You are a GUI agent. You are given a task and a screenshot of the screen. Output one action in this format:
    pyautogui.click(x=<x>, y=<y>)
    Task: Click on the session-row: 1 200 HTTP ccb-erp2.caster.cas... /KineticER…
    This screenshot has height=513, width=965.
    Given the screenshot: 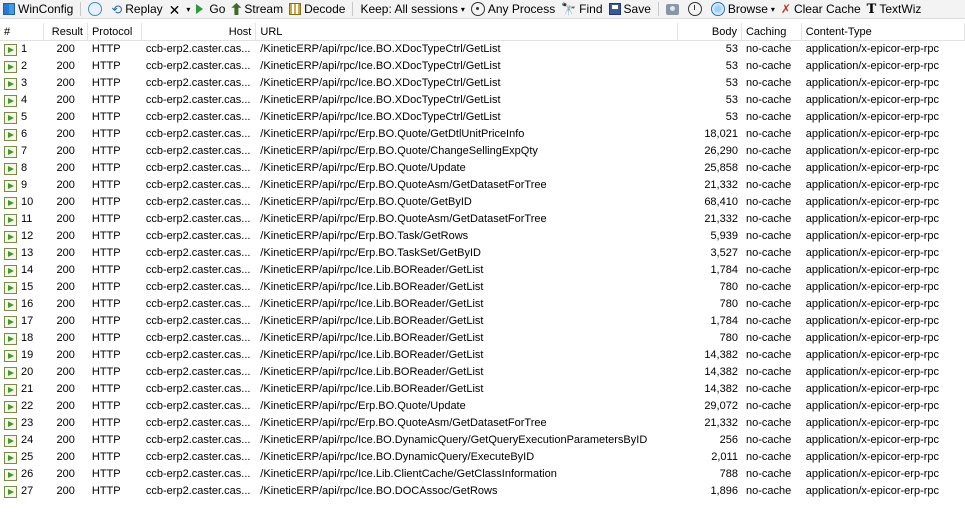 What is the action you would take?
    pyautogui.click(x=482, y=49)
    